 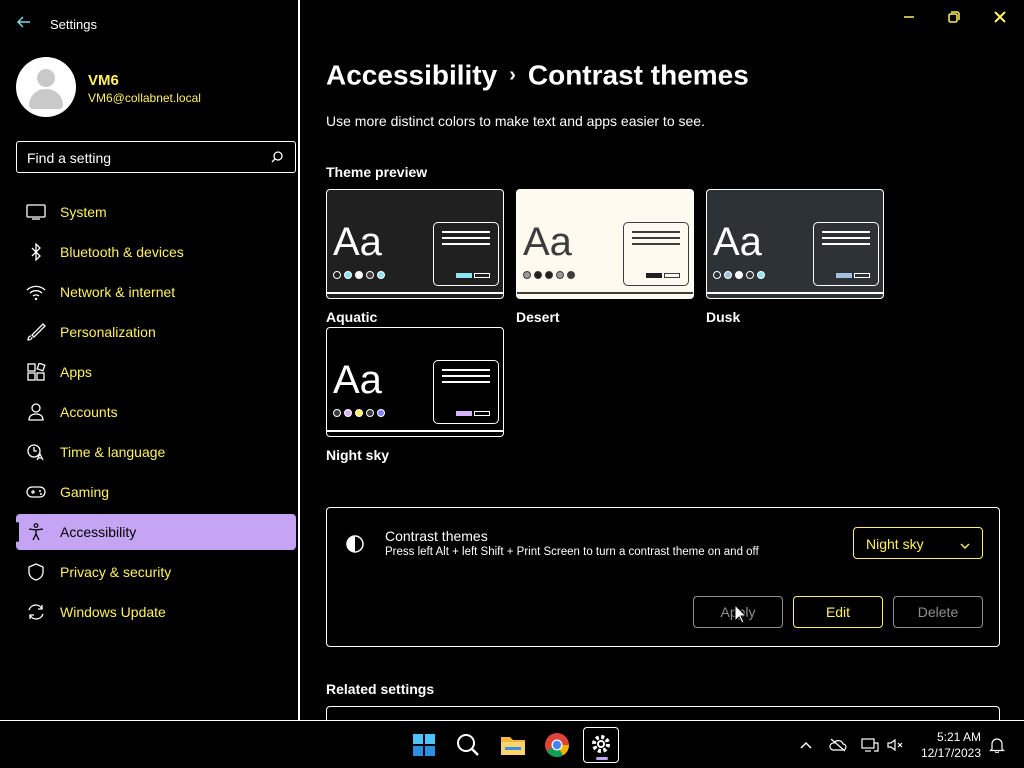 I want to click on start-windows-icon, so click(x=424, y=745).